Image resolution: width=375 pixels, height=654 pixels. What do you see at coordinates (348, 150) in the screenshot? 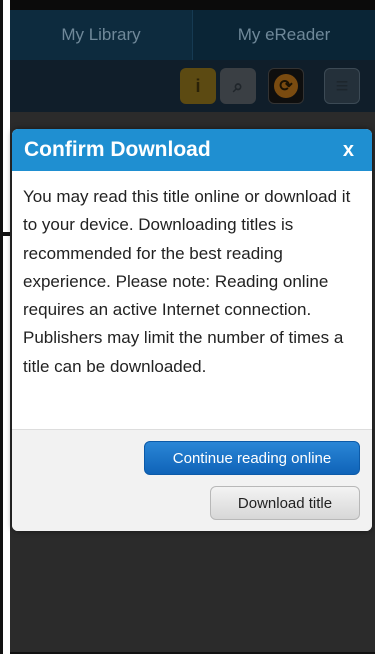
I see `close-icon: x` at bounding box center [348, 150].